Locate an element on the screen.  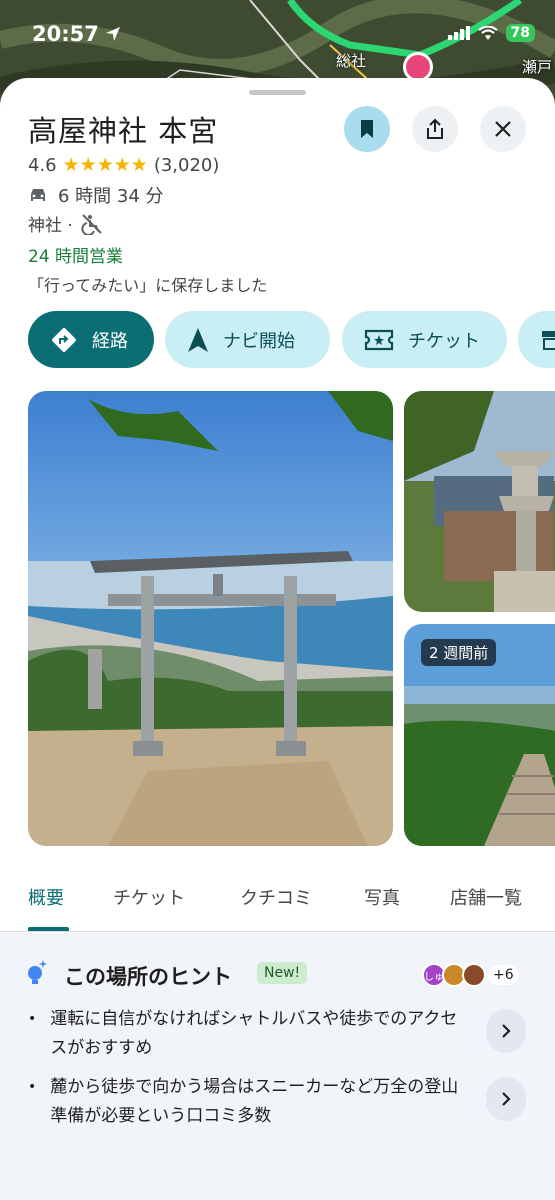
wifi-icon is located at coordinates (487, 32).